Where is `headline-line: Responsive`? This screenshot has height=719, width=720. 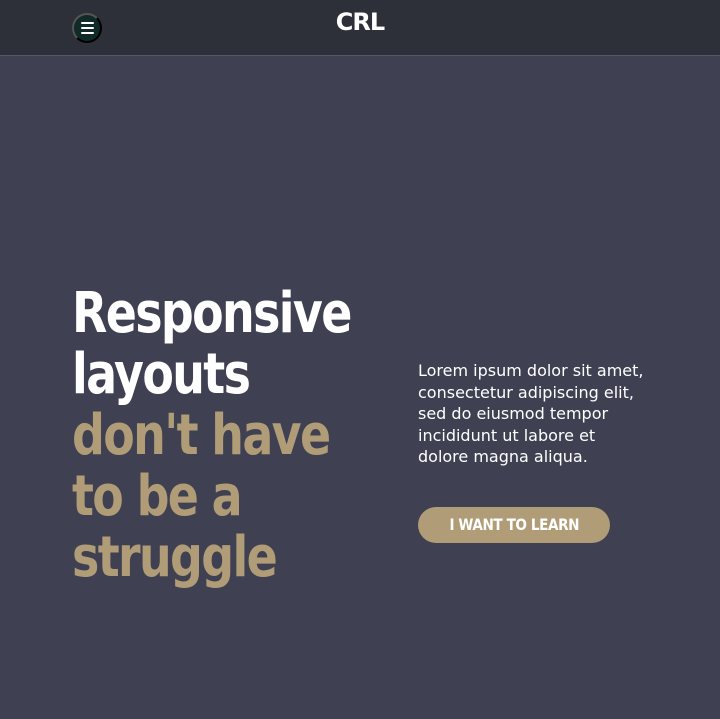
headline-line: Responsive is located at coordinates (212, 313).